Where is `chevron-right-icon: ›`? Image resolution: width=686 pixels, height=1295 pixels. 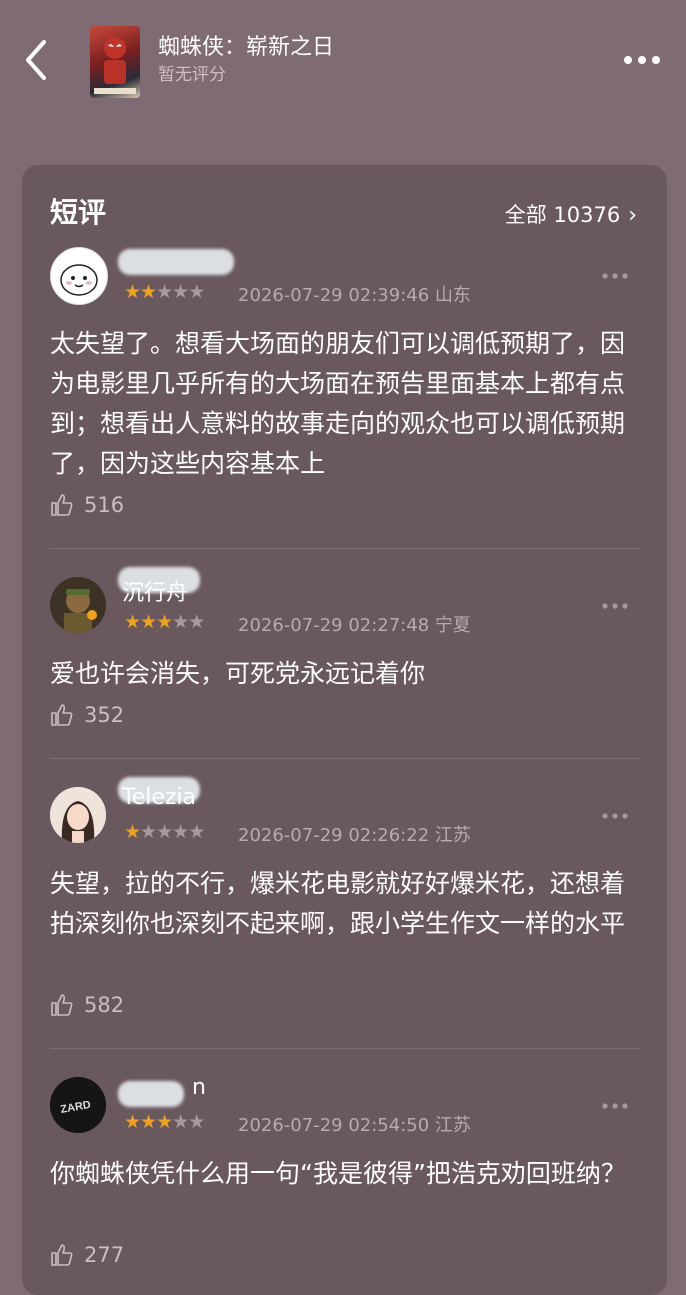
chevron-right-icon: › is located at coordinates (632, 215).